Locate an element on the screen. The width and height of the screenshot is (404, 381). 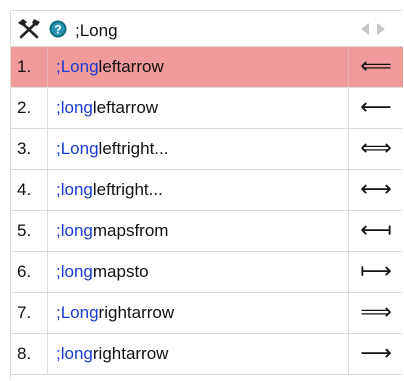
list-item: 3. ;Longleftright... ⟺ is located at coordinates (207, 149).